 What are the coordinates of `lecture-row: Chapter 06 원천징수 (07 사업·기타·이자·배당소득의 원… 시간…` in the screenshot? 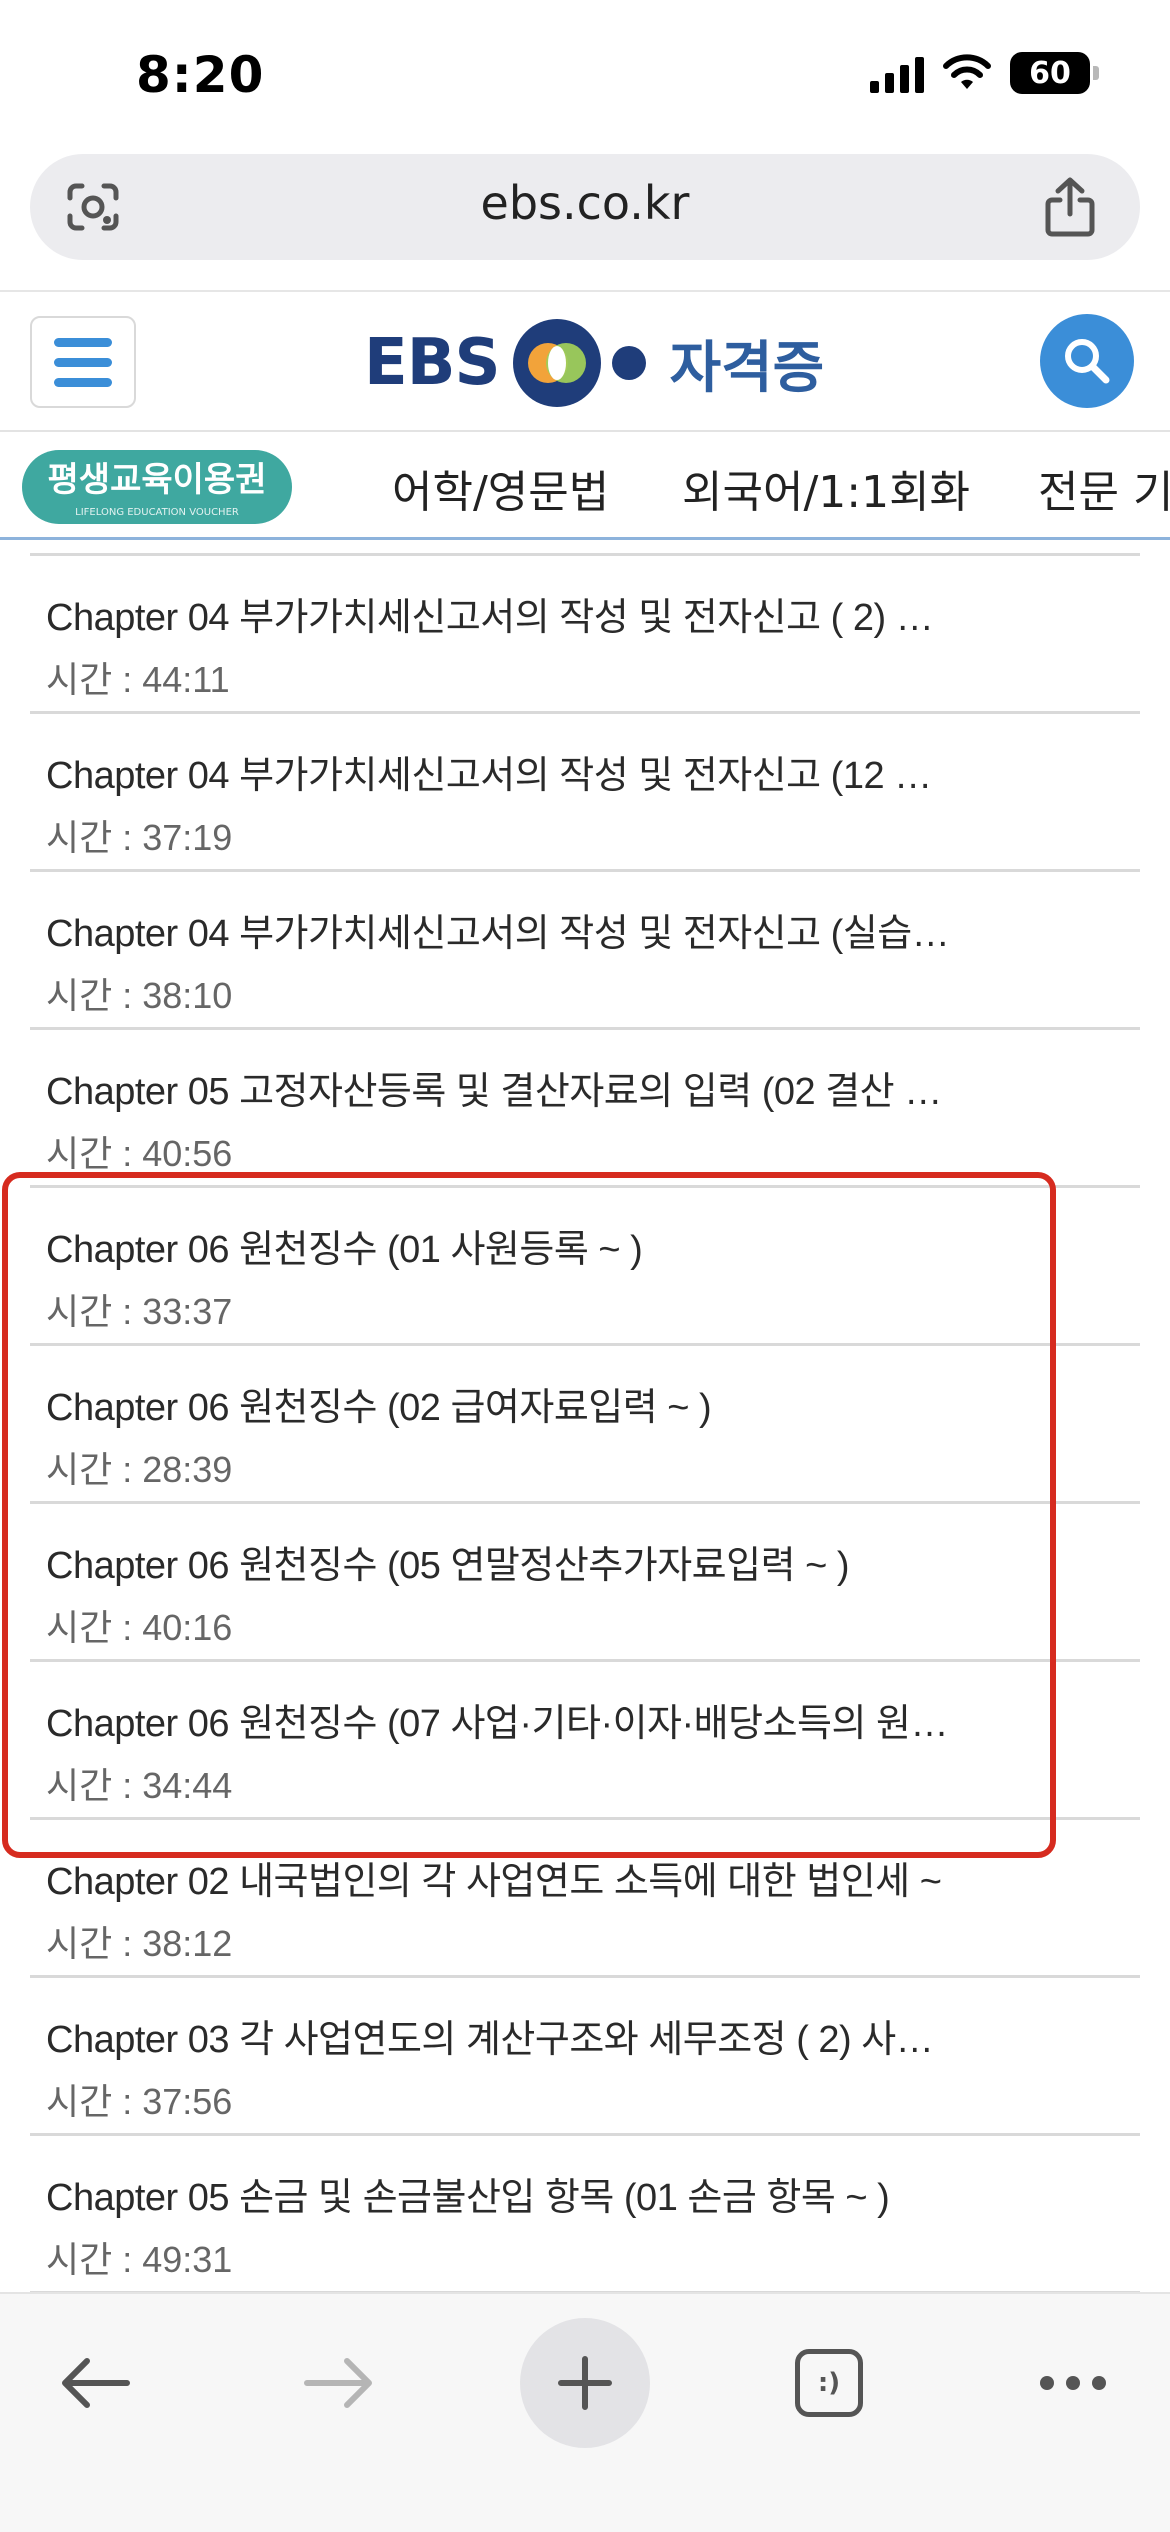 It's located at (585, 1741).